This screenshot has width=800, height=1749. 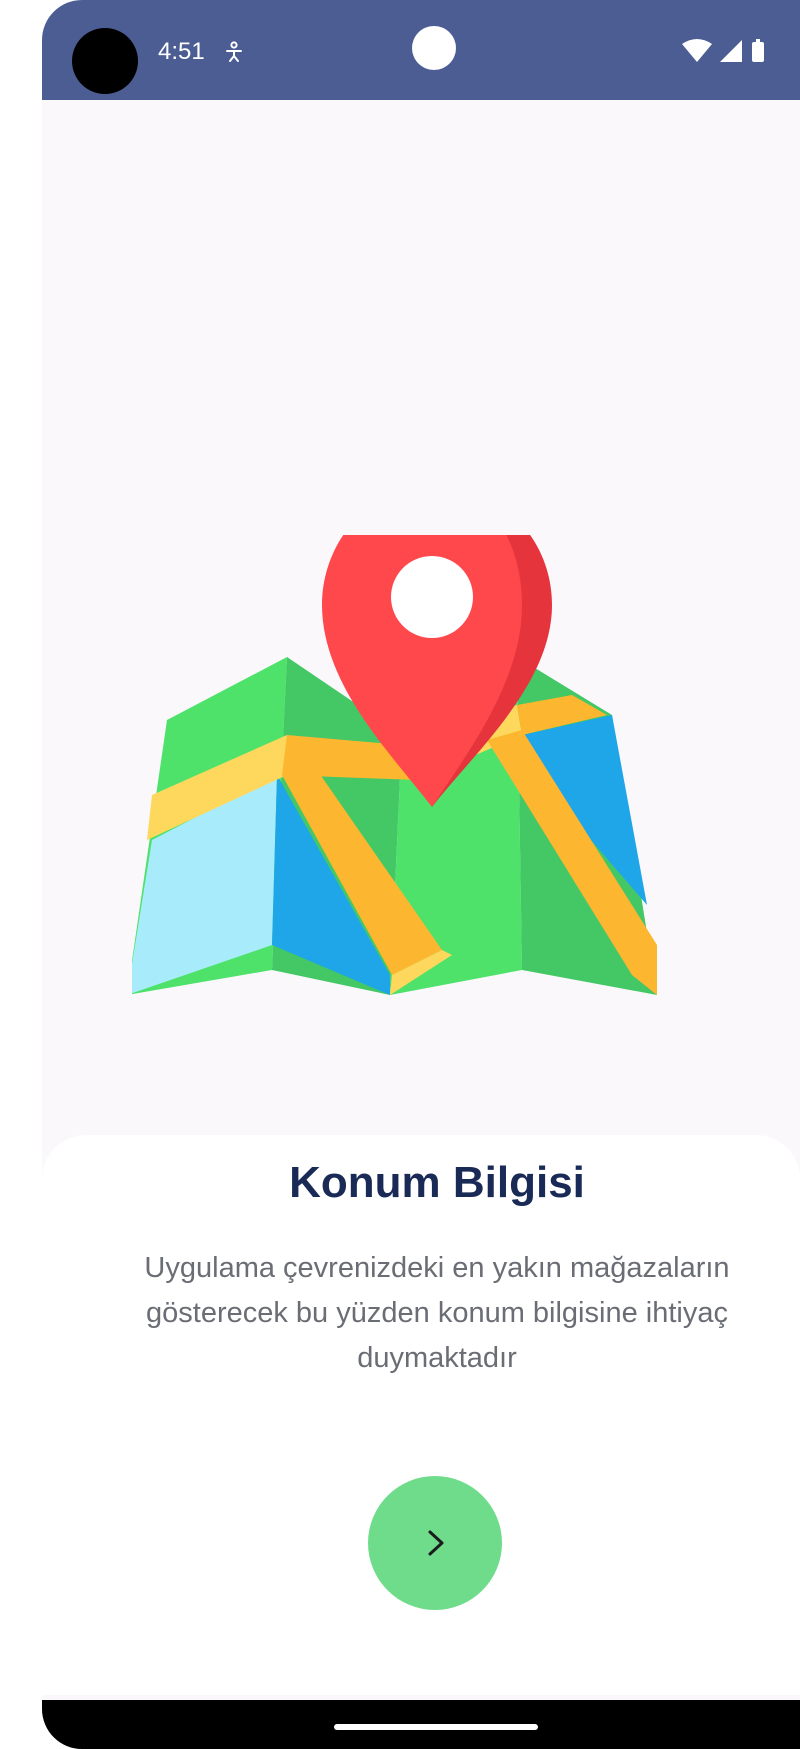 What do you see at coordinates (234, 51) in the screenshot?
I see `accessibility-icon` at bounding box center [234, 51].